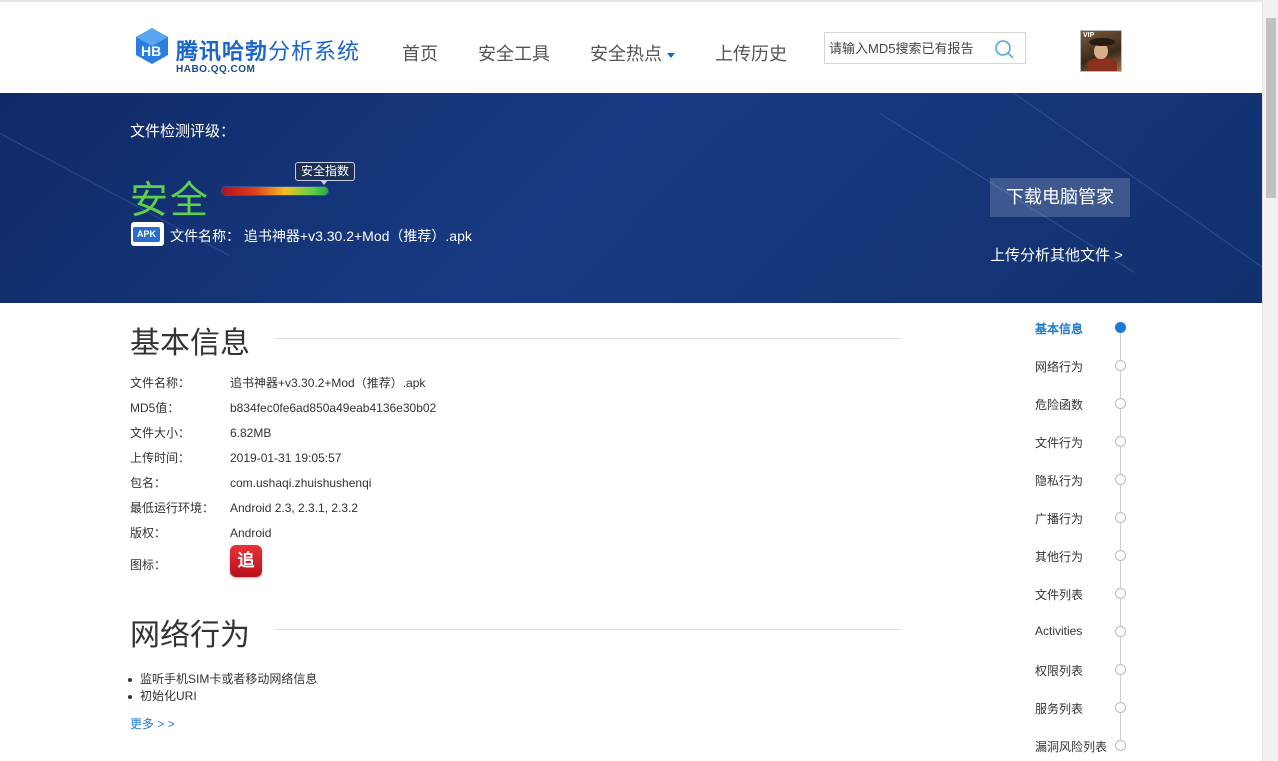 This screenshot has width=1278, height=761. What do you see at coordinates (251, 433) in the screenshot?
I see `info-value: 6.82MB` at bounding box center [251, 433].